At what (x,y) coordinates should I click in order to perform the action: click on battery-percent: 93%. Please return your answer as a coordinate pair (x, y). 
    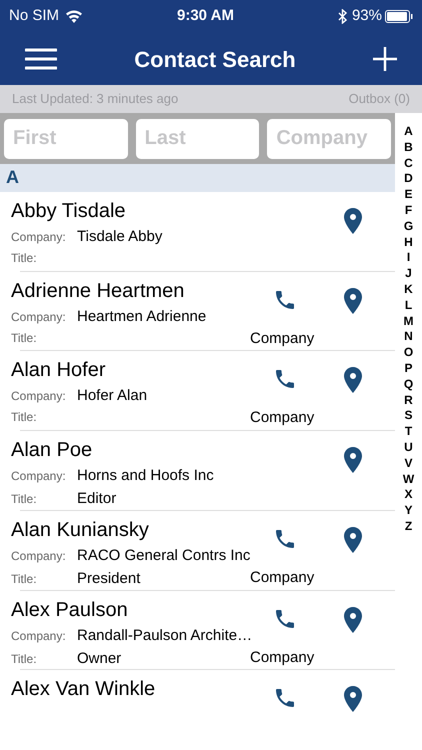
    Looking at the image, I should click on (367, 16).